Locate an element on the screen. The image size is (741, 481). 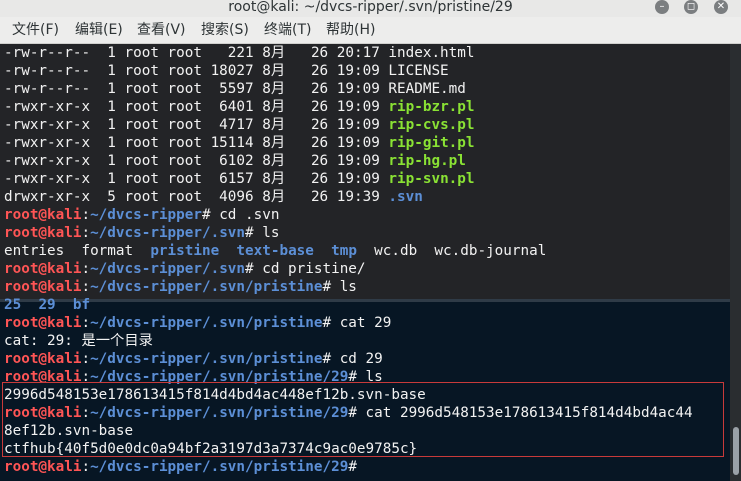
menu-edit: 编辑(E) is located at coordinates (99, 30).